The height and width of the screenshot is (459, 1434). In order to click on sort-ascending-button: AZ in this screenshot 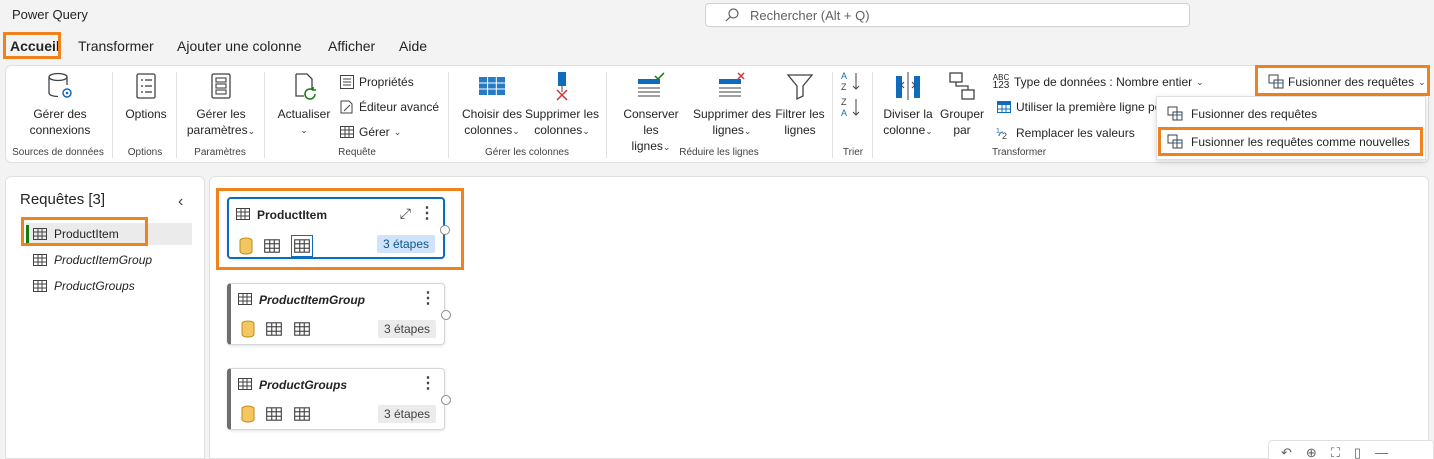, I will do `click(851, 81)`.